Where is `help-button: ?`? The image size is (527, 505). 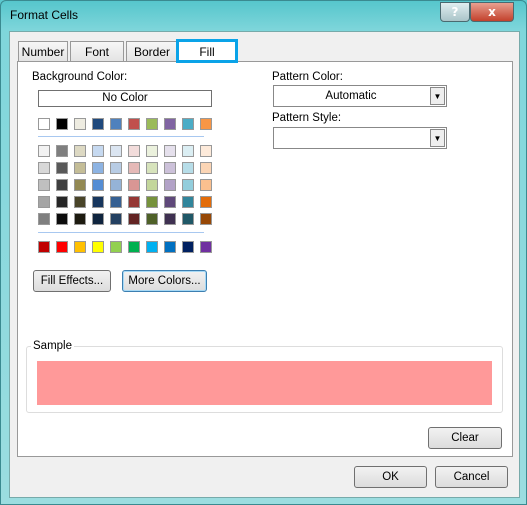 help-button: ? is located at coordinates (455, 12).